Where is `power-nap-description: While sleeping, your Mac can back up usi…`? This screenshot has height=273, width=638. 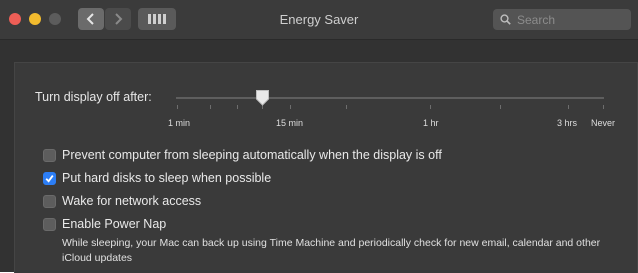
power-nap-description: While sleeping, your Mac can back up usi… is located at coordinates (331, 250).